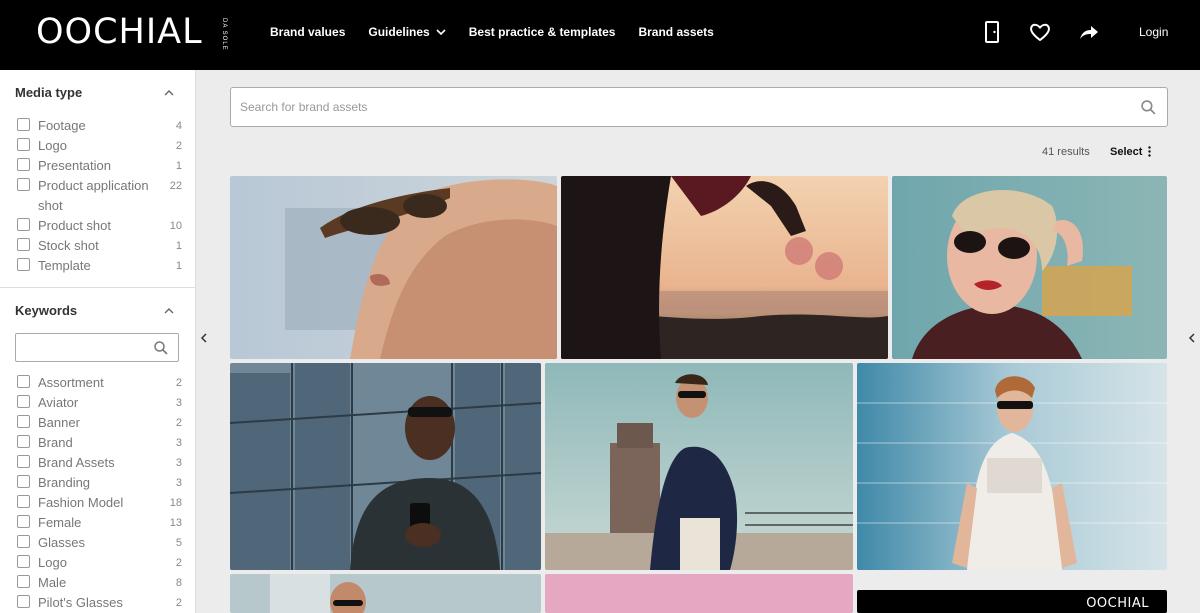  I want to click on keyword-aviator: Aviator 3, so click(99, 403).